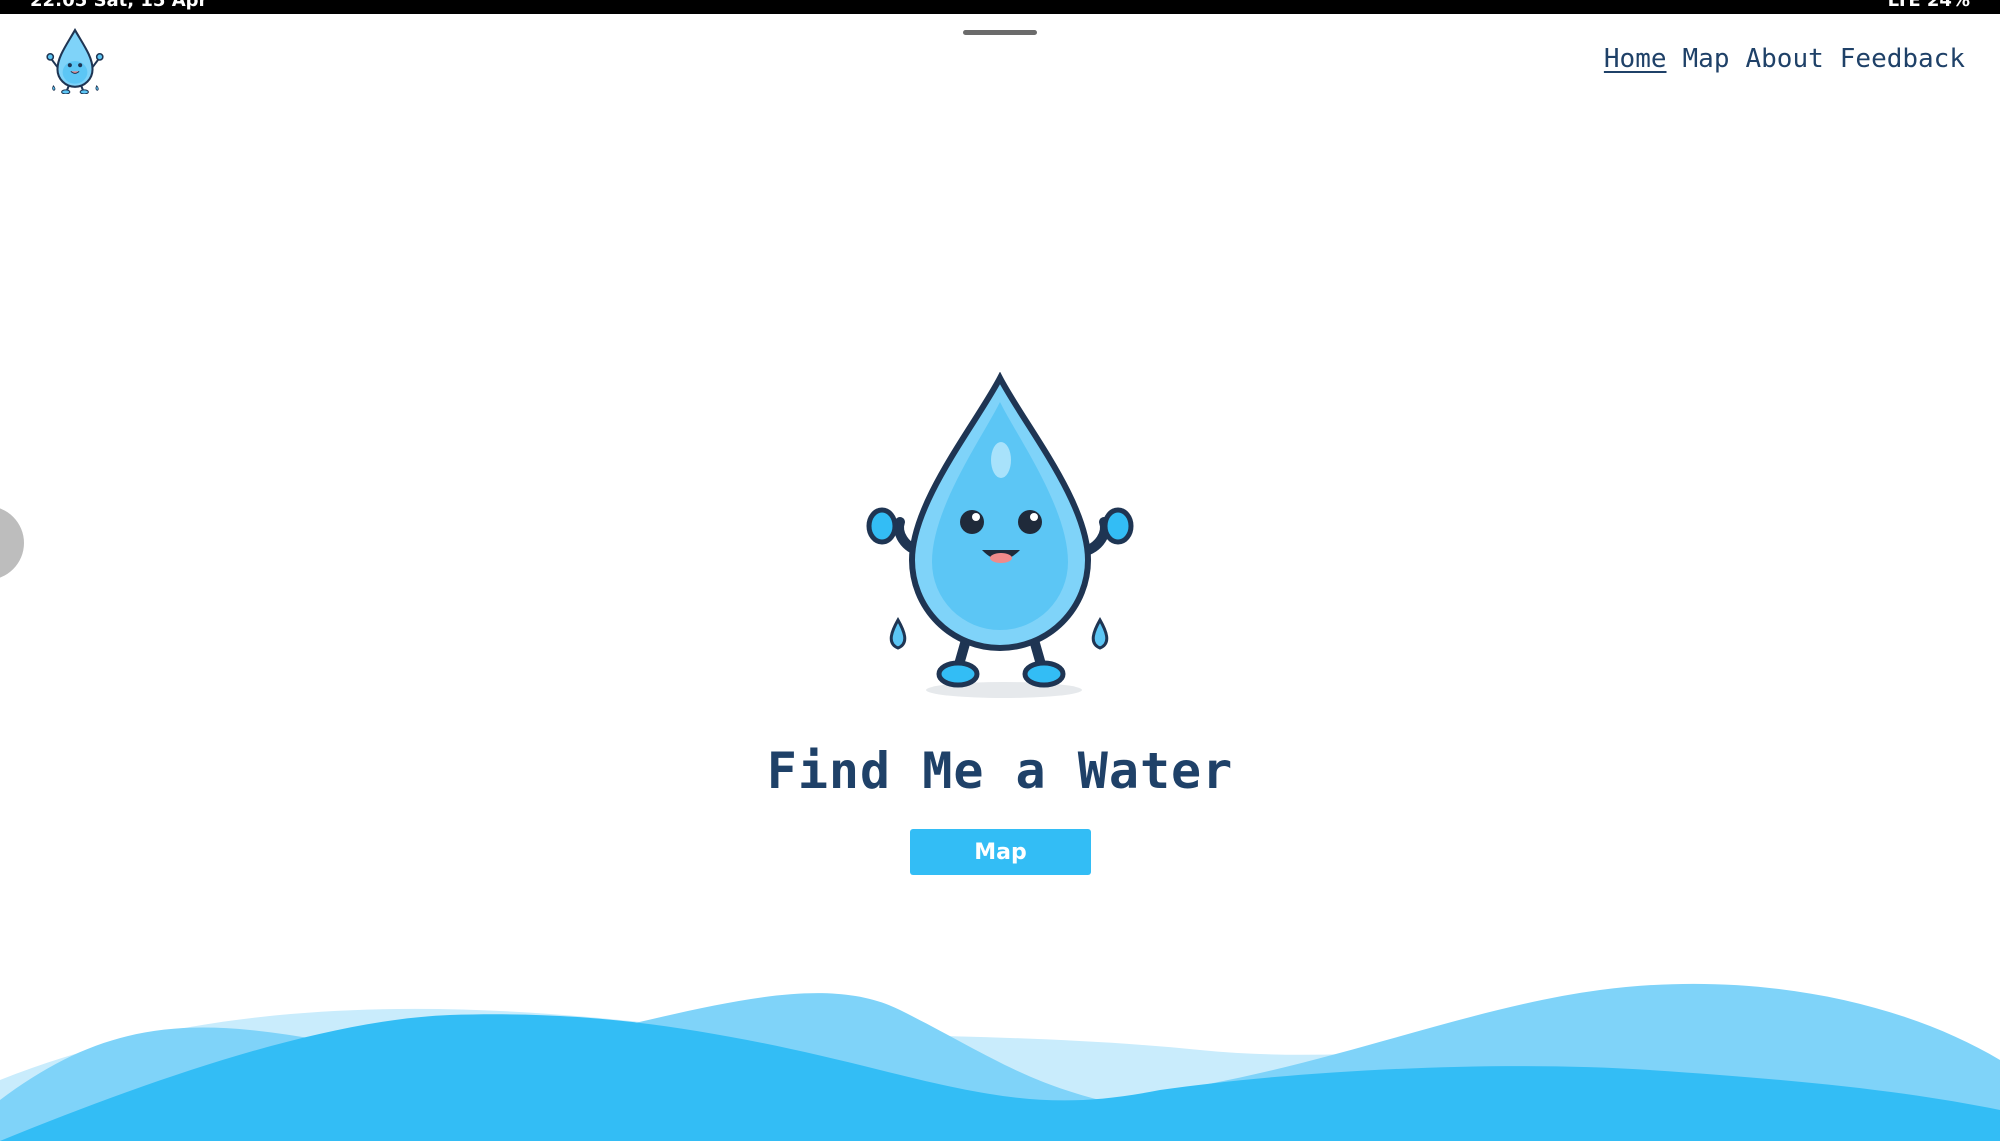  I want to click on waves-decoration, so click(1000, 1062).